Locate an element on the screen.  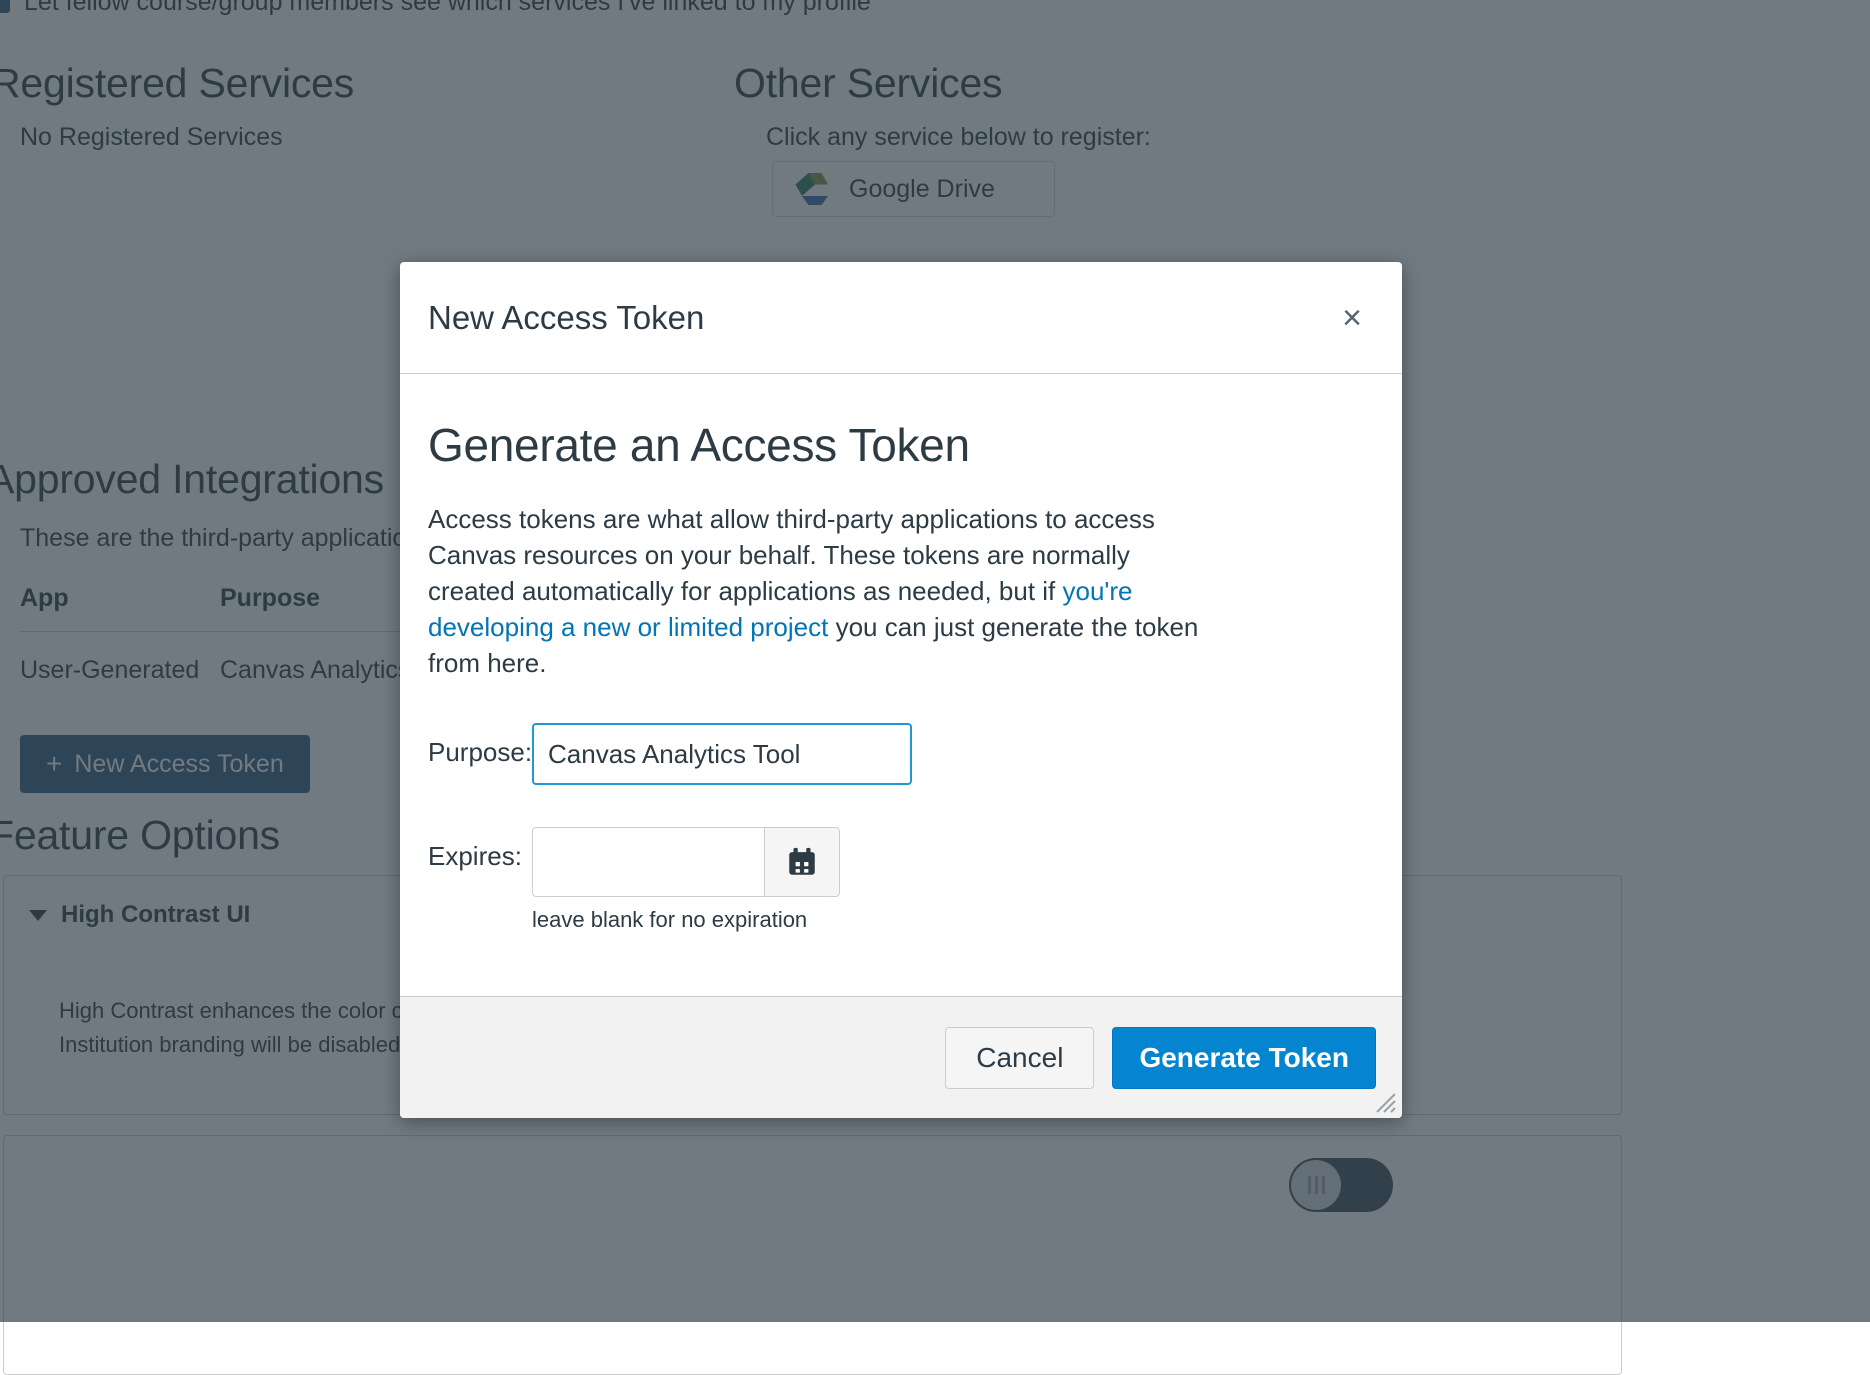
purpose-form-row: Purpose: is located at coordinates (901, 754).